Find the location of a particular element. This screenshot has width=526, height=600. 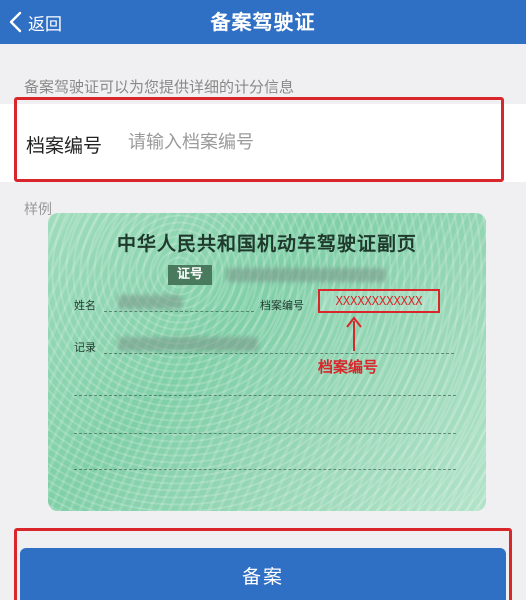

blurred-name is located at coordinates (150, 302).